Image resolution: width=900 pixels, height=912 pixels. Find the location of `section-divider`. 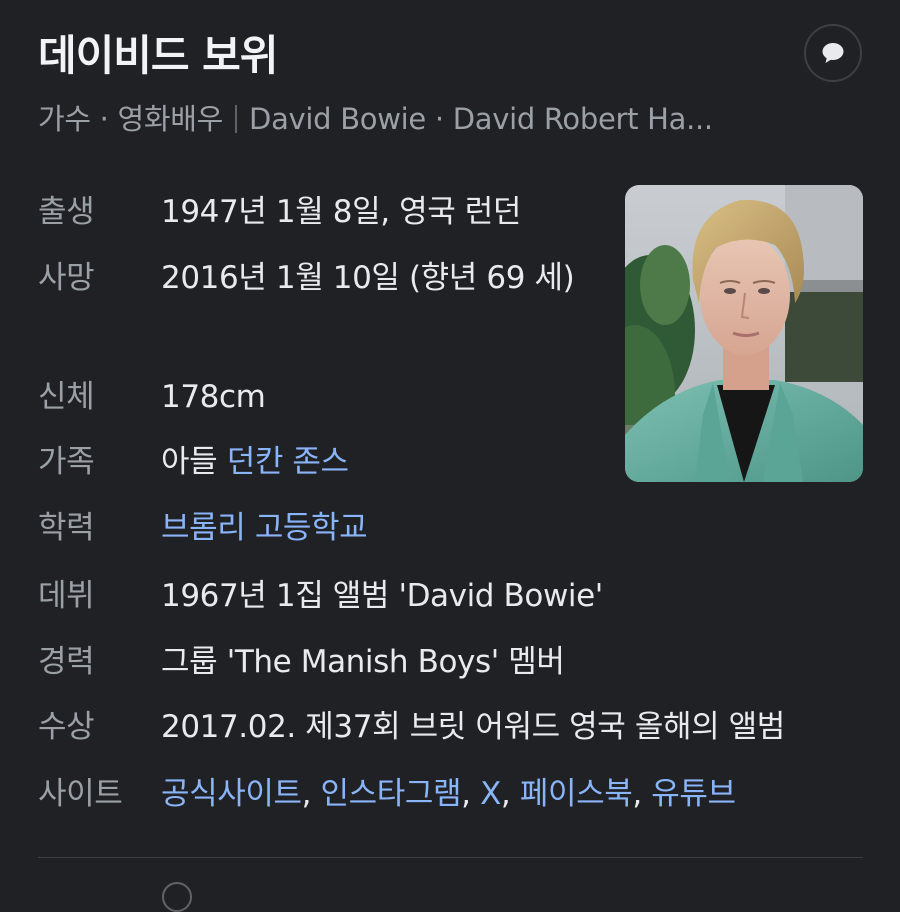

section-divider is located at coordinates (450, 857).